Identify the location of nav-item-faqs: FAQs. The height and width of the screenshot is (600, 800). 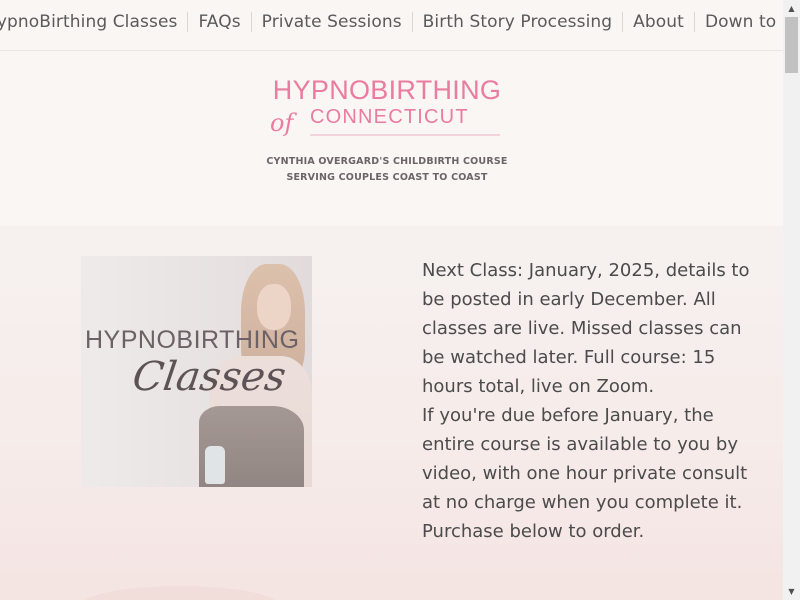
(209, 22).